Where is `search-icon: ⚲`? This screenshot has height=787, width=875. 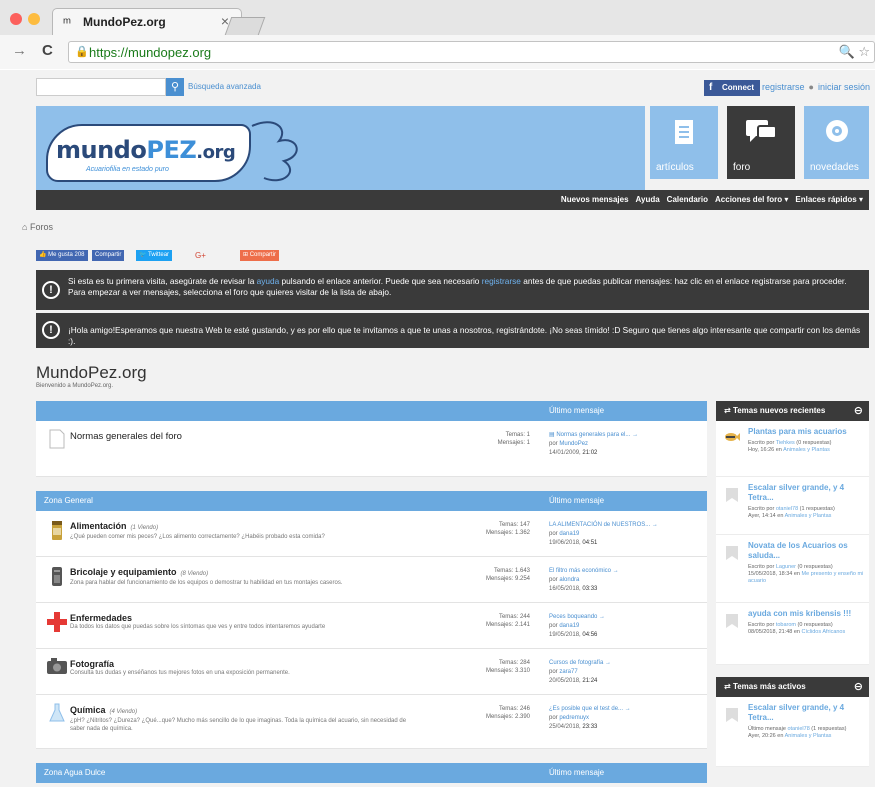
search-icon: ⚲ is located at coordinates (175, 87).